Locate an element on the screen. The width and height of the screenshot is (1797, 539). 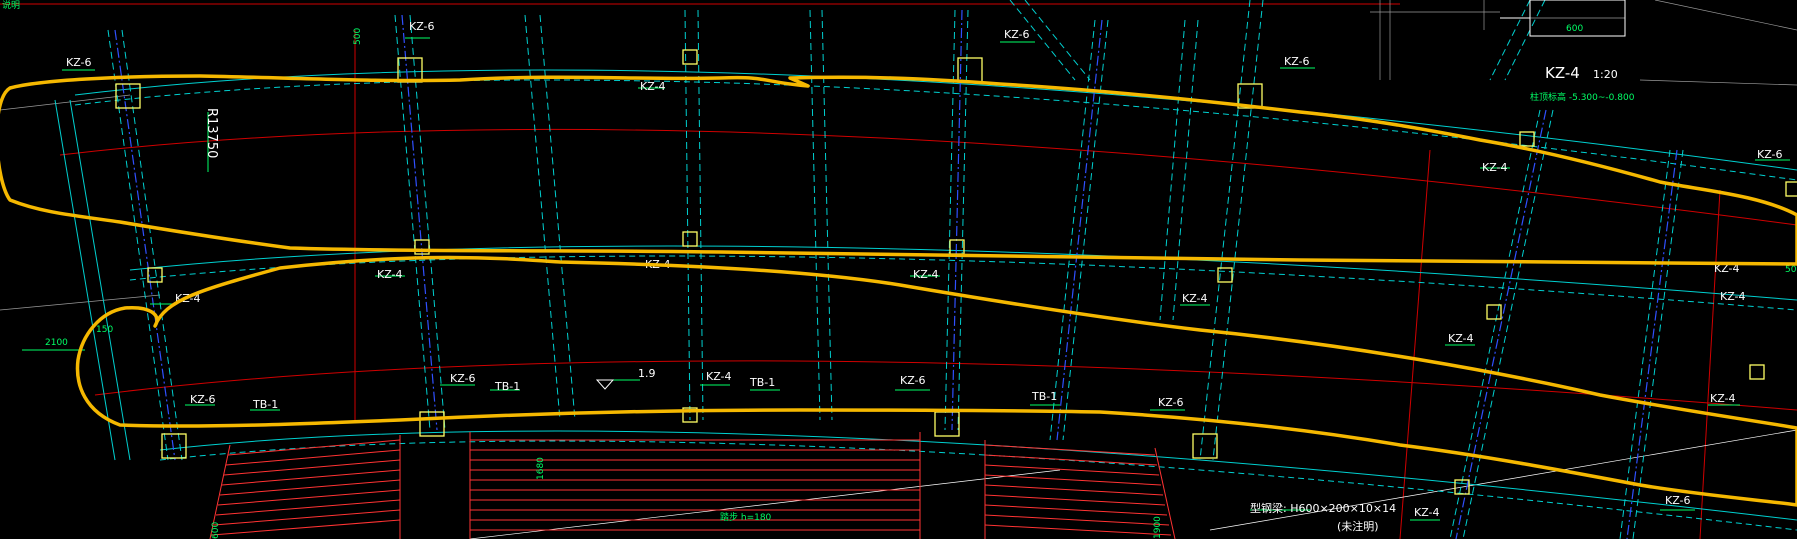
mid-mark: 1.9 is located at coordinates (647, 373).